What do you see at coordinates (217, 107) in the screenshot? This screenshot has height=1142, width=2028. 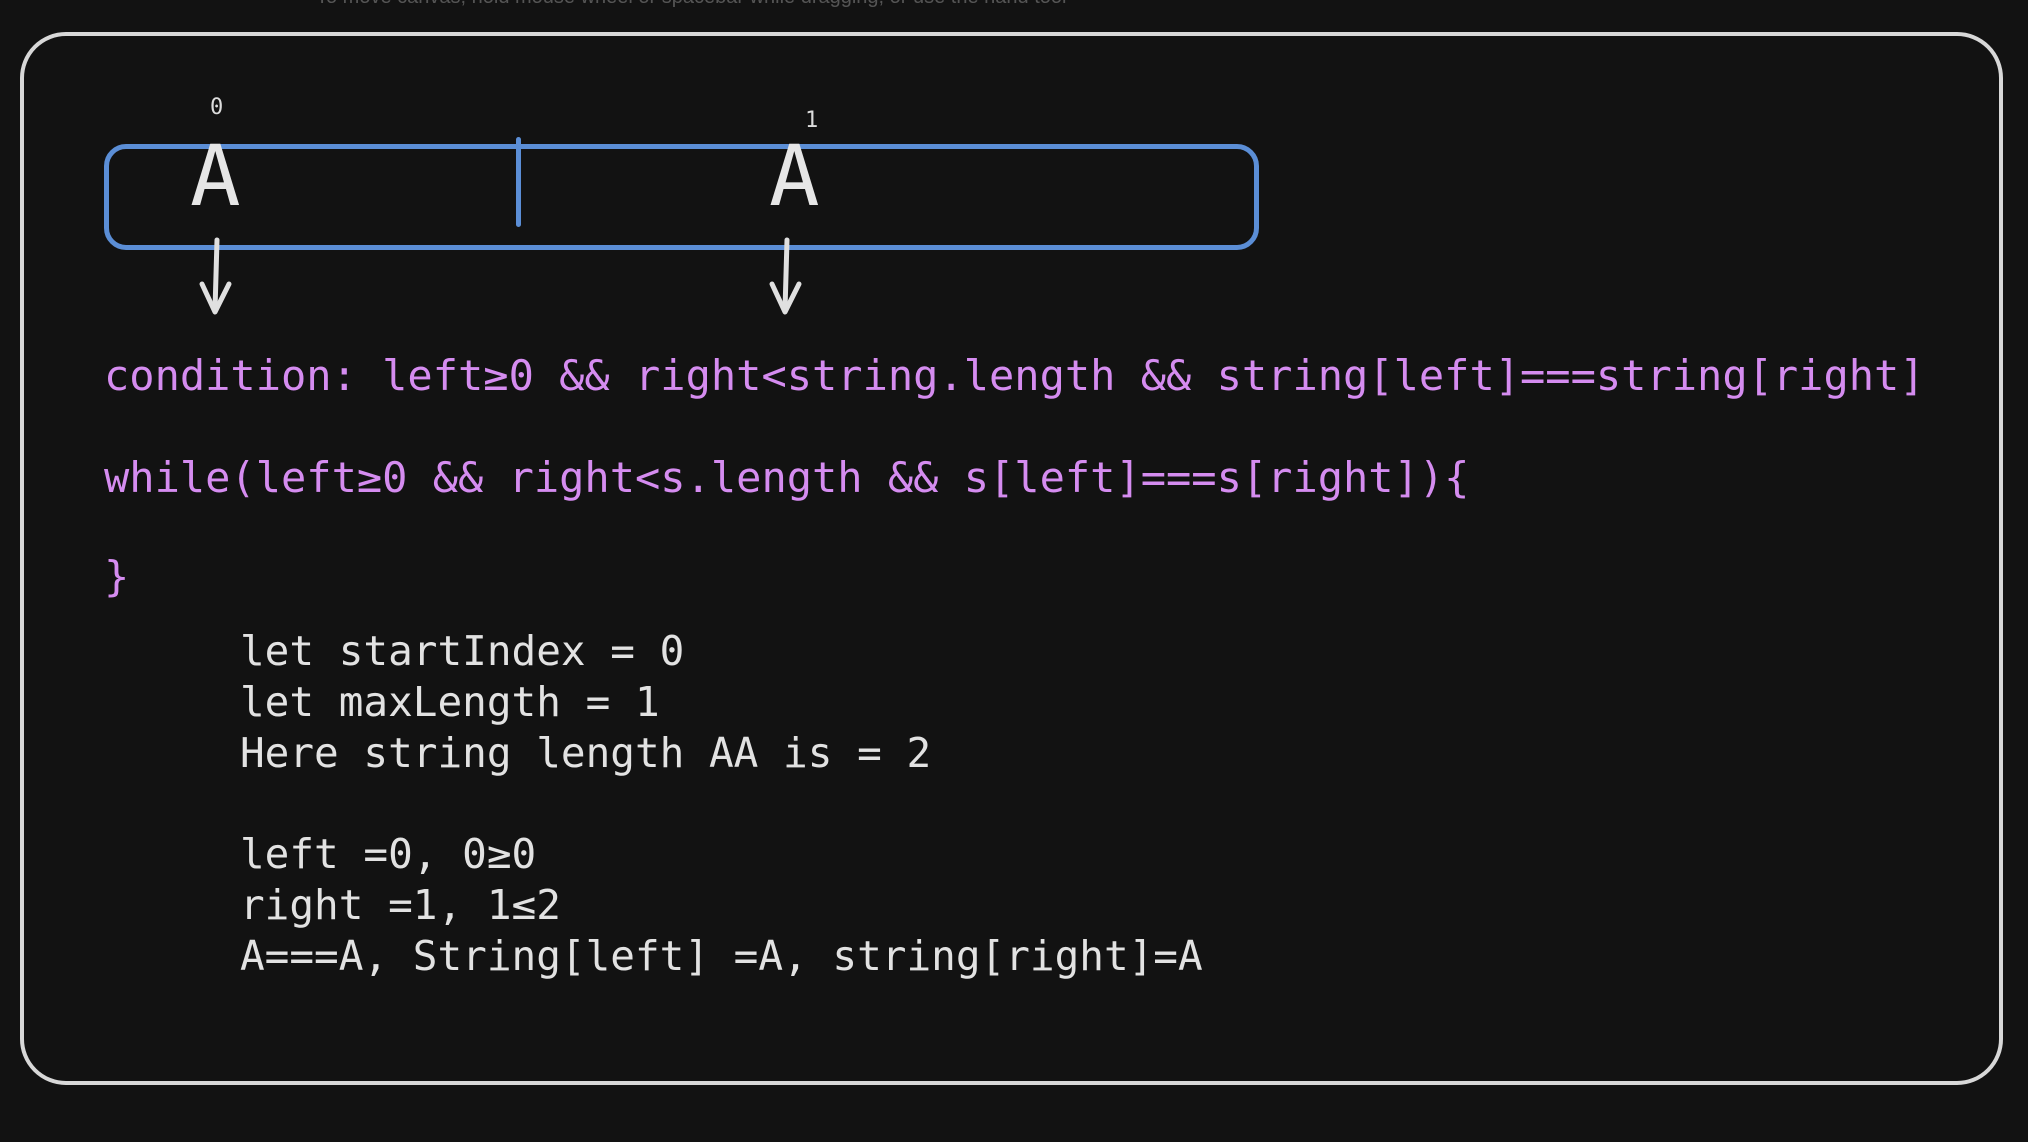 I see `array-index-0: 0` at bounding box center [217, 107].